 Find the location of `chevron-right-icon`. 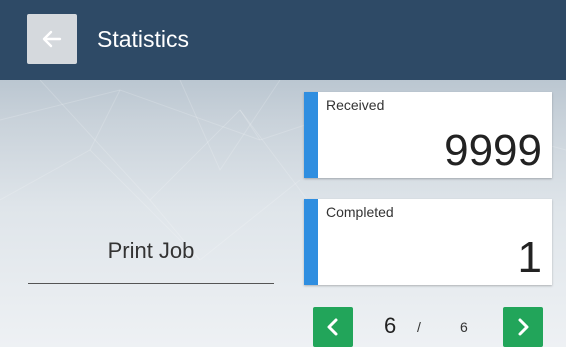

chevron-right-icon is located at coordinates (523, 327).